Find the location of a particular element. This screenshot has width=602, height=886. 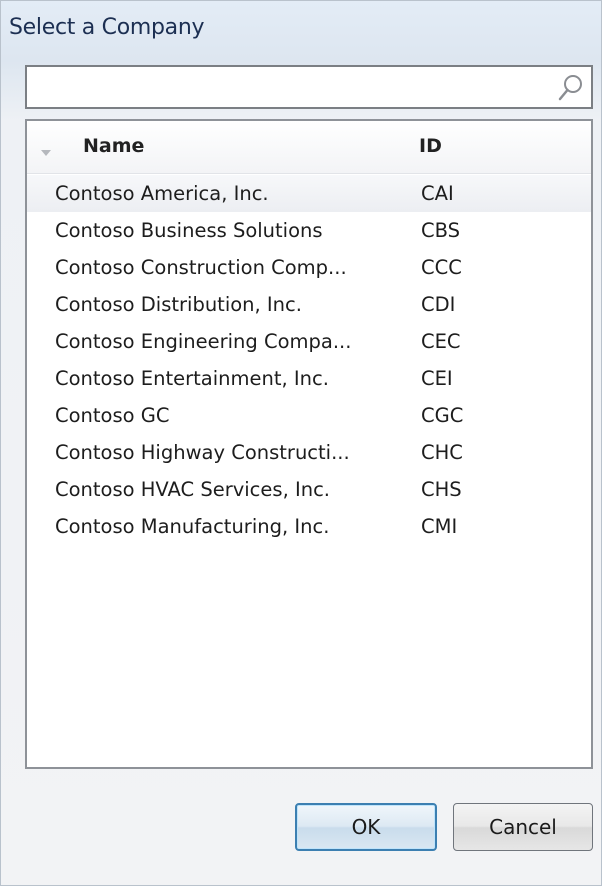

company-name: Contoso Distribution, Inc. is located at coordinates (178, 304).